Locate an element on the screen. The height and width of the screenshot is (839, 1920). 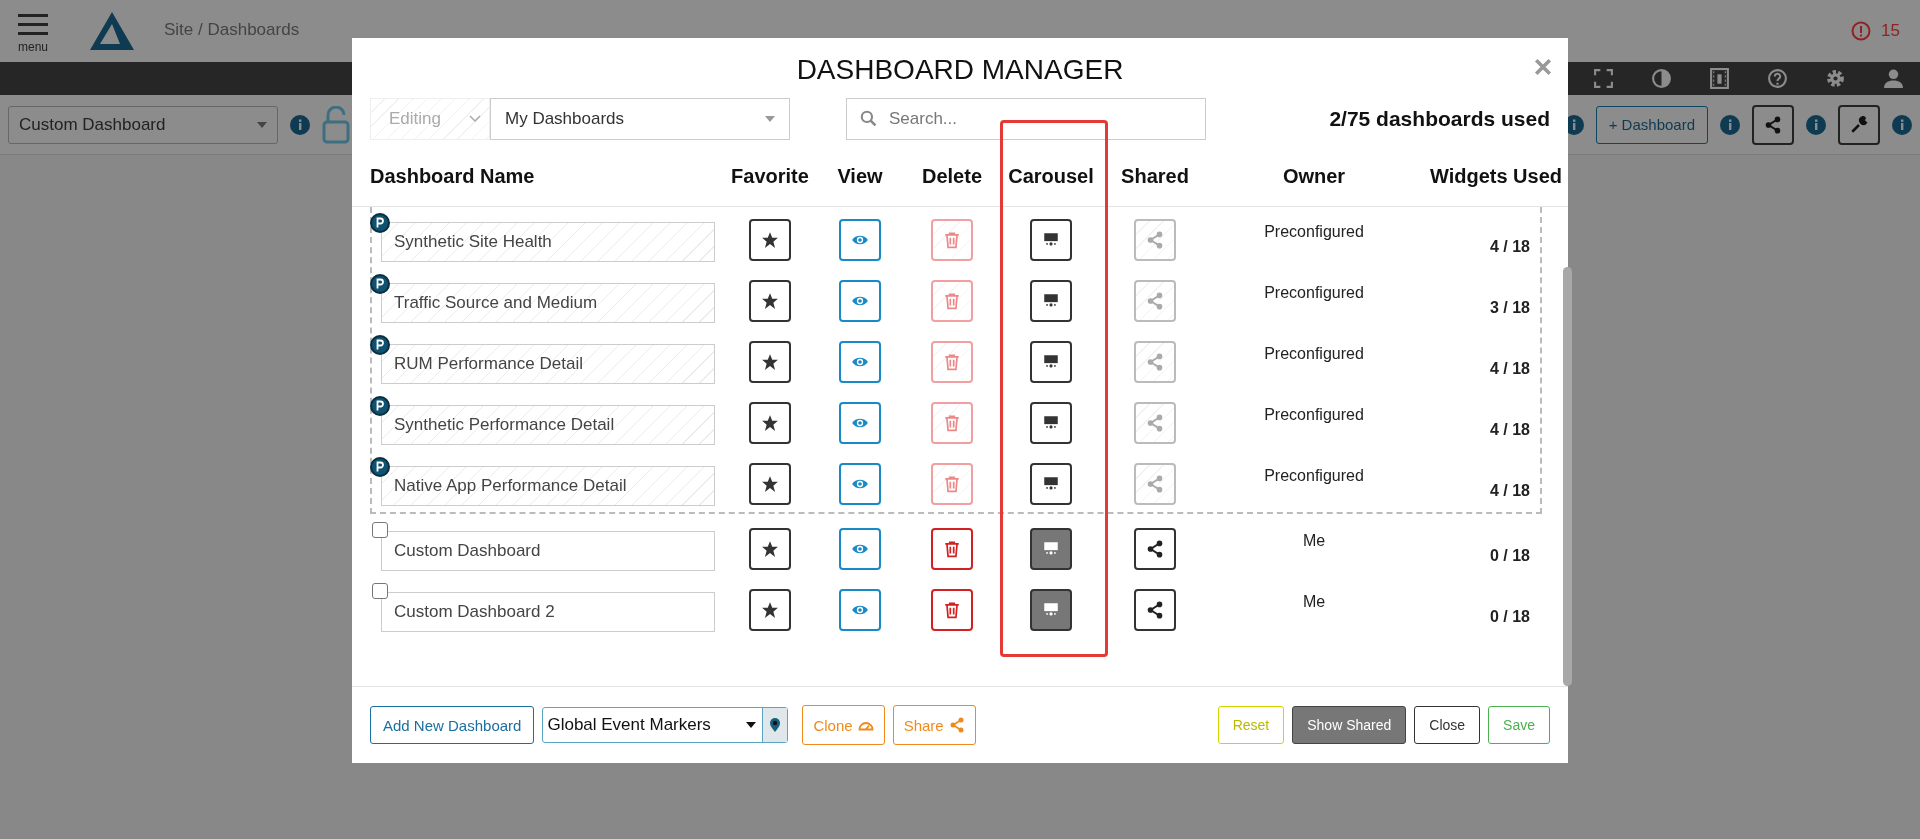
name-field: Traffic Source and Medium is located at coordinates (548, 303).